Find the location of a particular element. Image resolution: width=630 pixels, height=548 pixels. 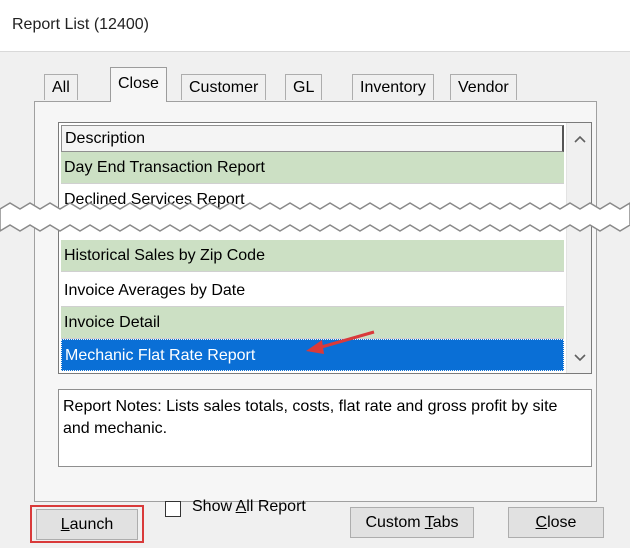

launch-button: Launch is located at coordinates (87, 524).